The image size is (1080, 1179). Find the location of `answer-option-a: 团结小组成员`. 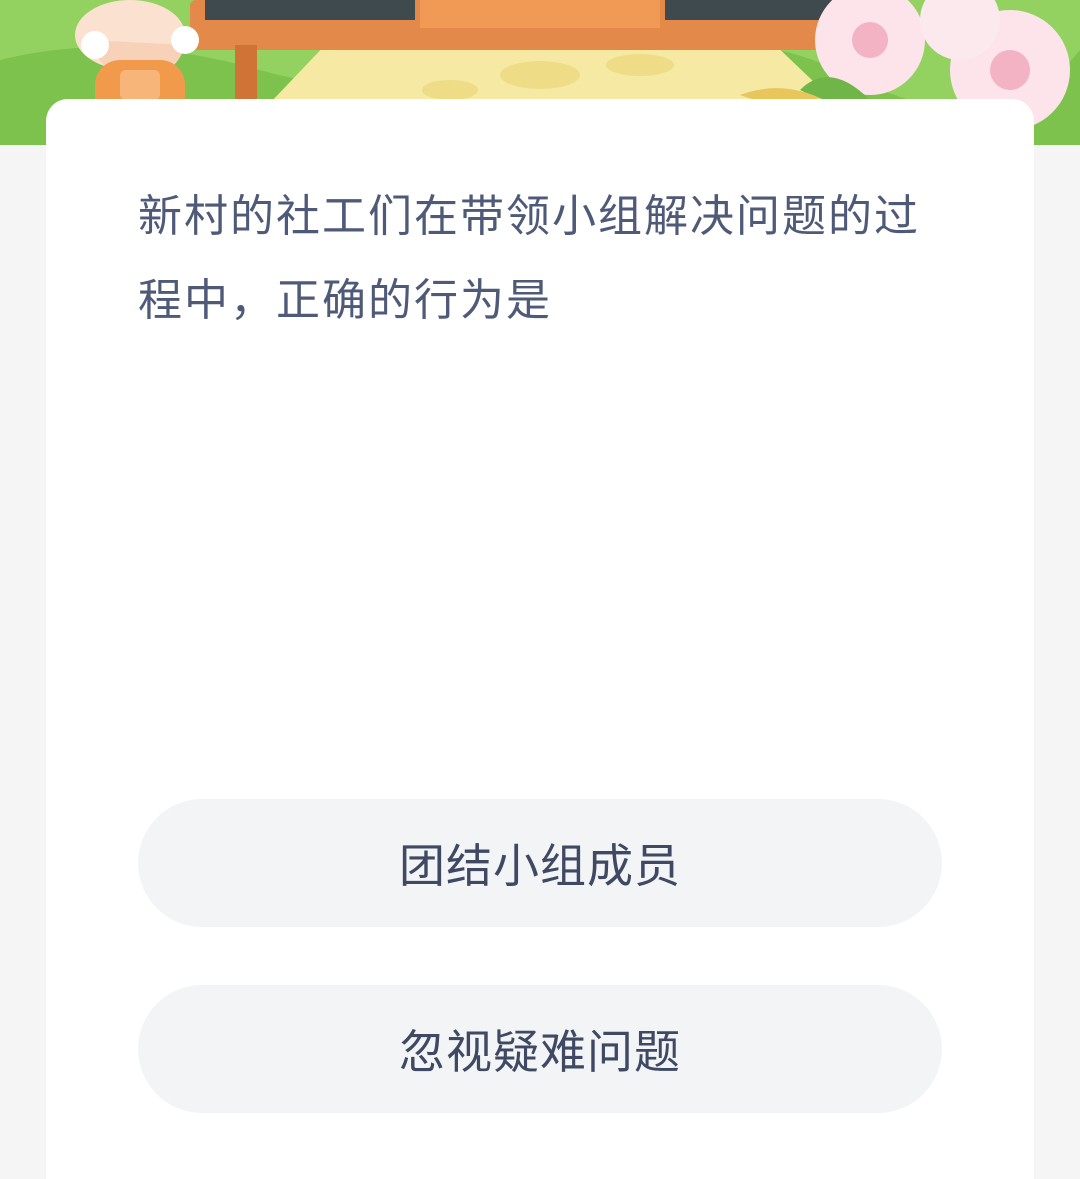

answer-option-a: 团结小组成员 is located at coordinates (540, 863).